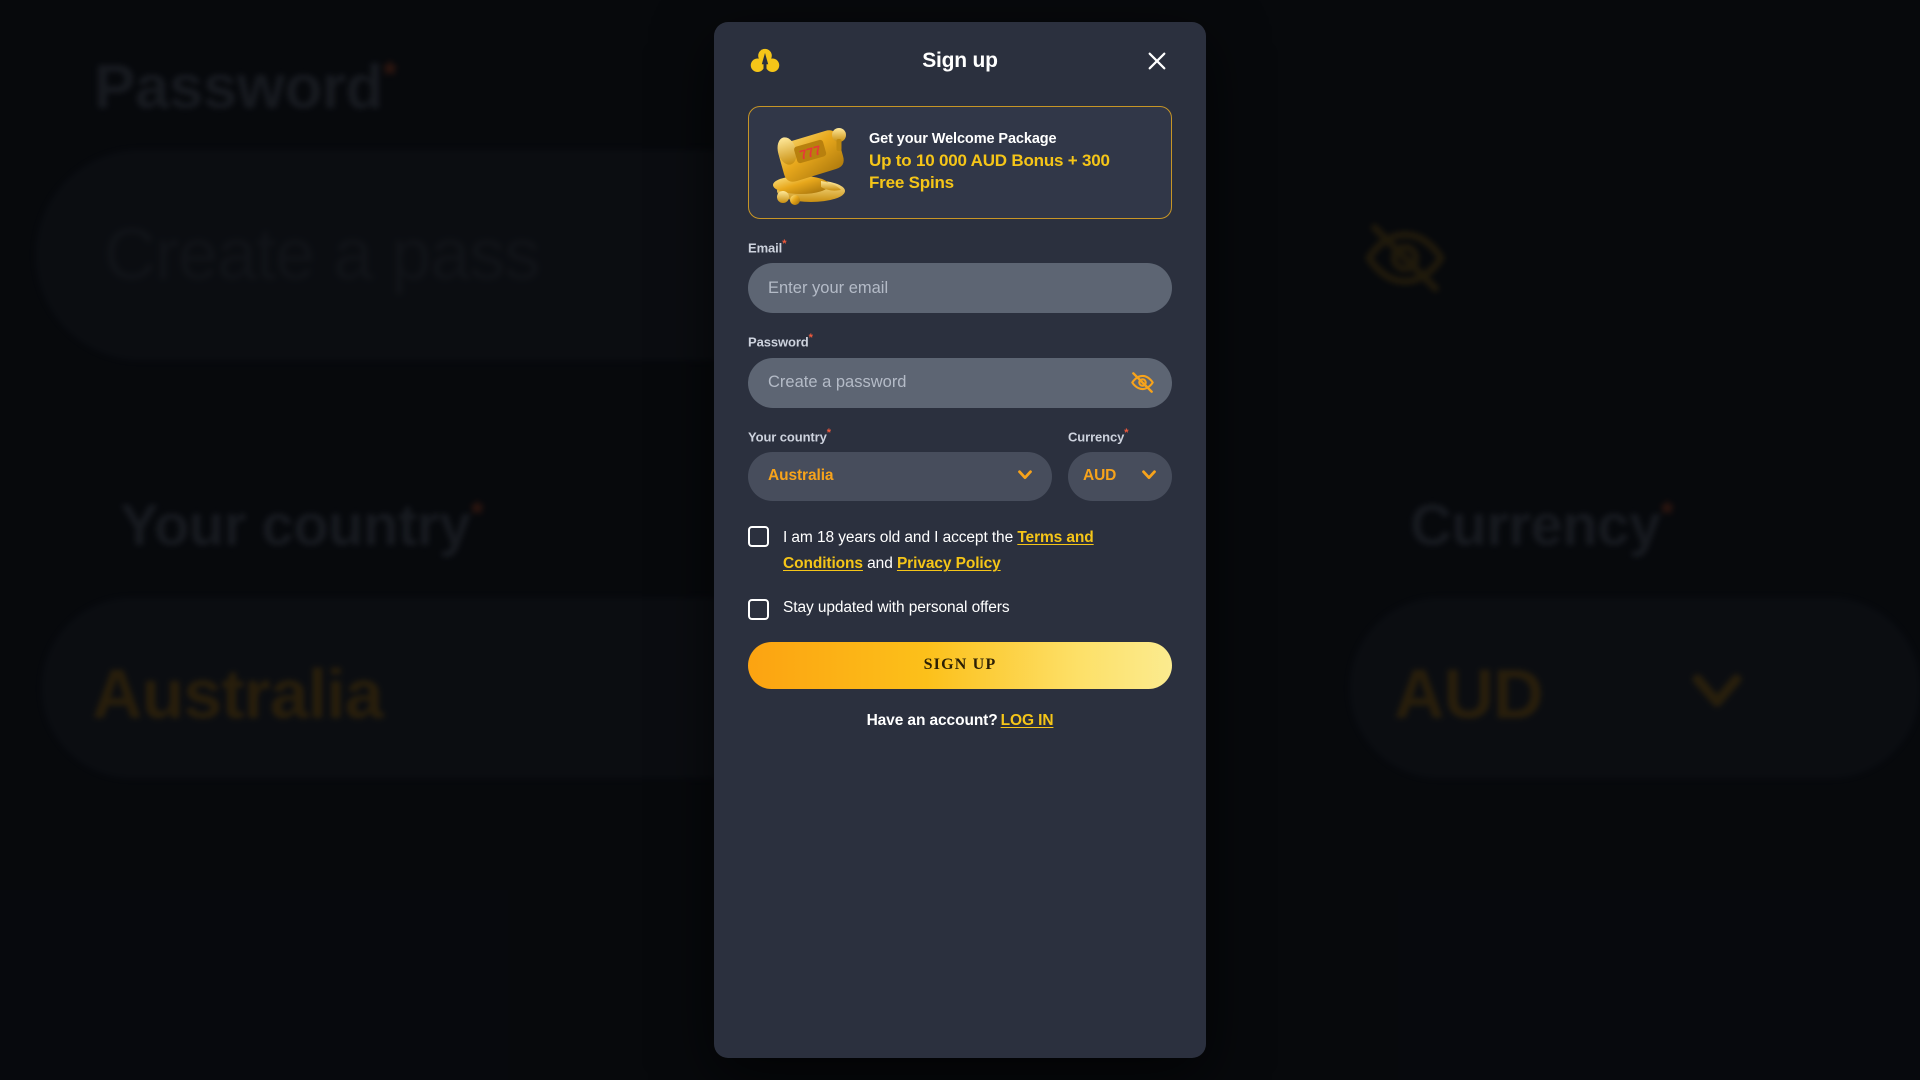  Describe the element at coordinates (758, 609) in the screenshot. I see `personal-offers-checkbox` at that location.